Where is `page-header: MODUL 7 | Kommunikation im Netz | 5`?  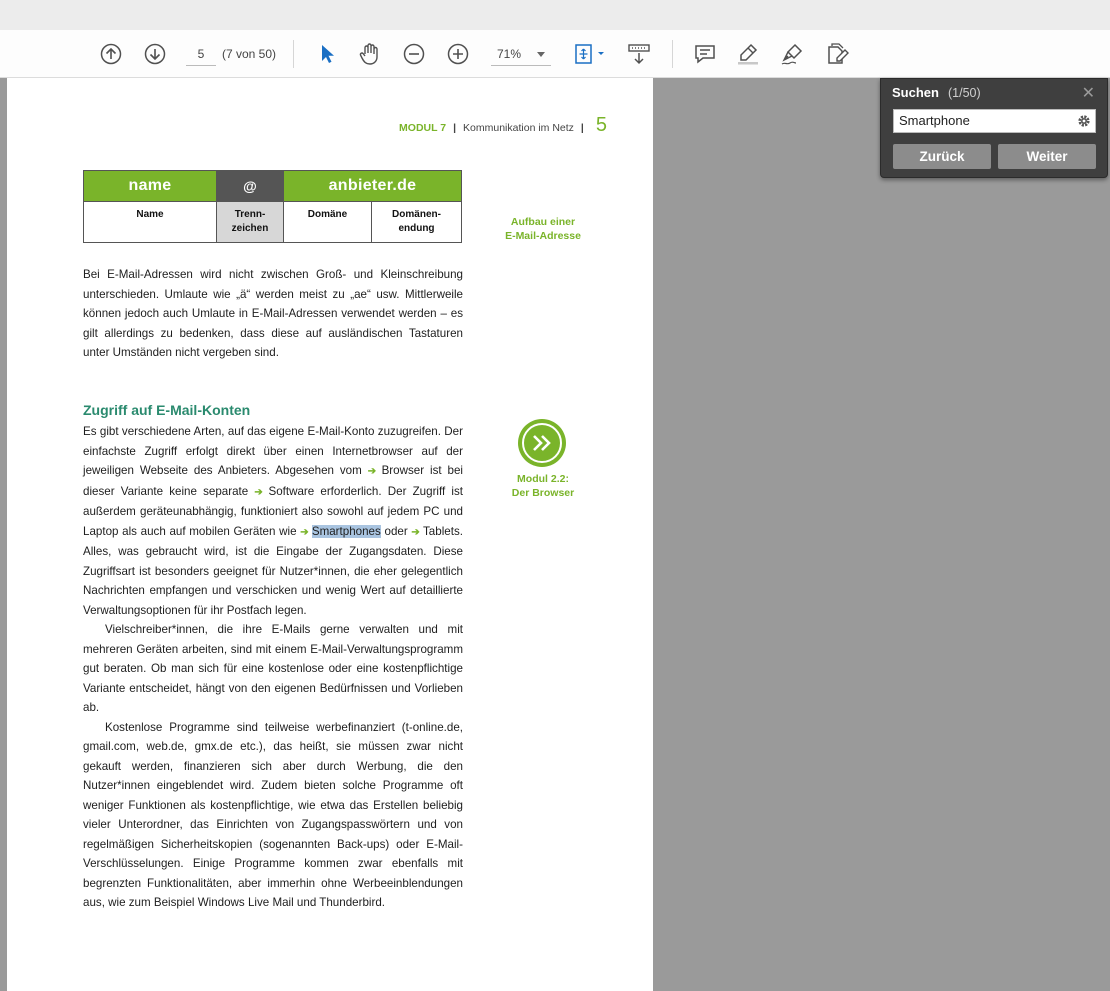 page-header: MODUL 7 | Kommunikation im Netz | 5 is located at coordinates (503, 125).